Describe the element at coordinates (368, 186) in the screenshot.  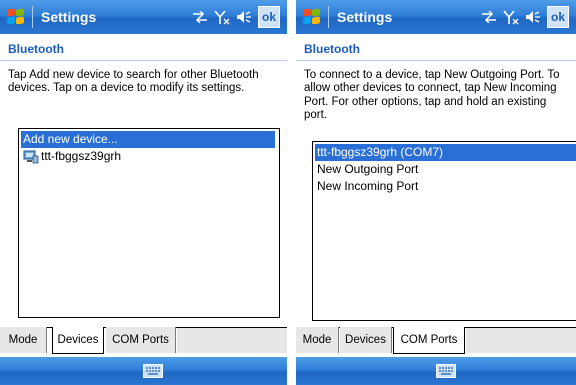
I see `list-item-label: New Incoming Port` at that location.